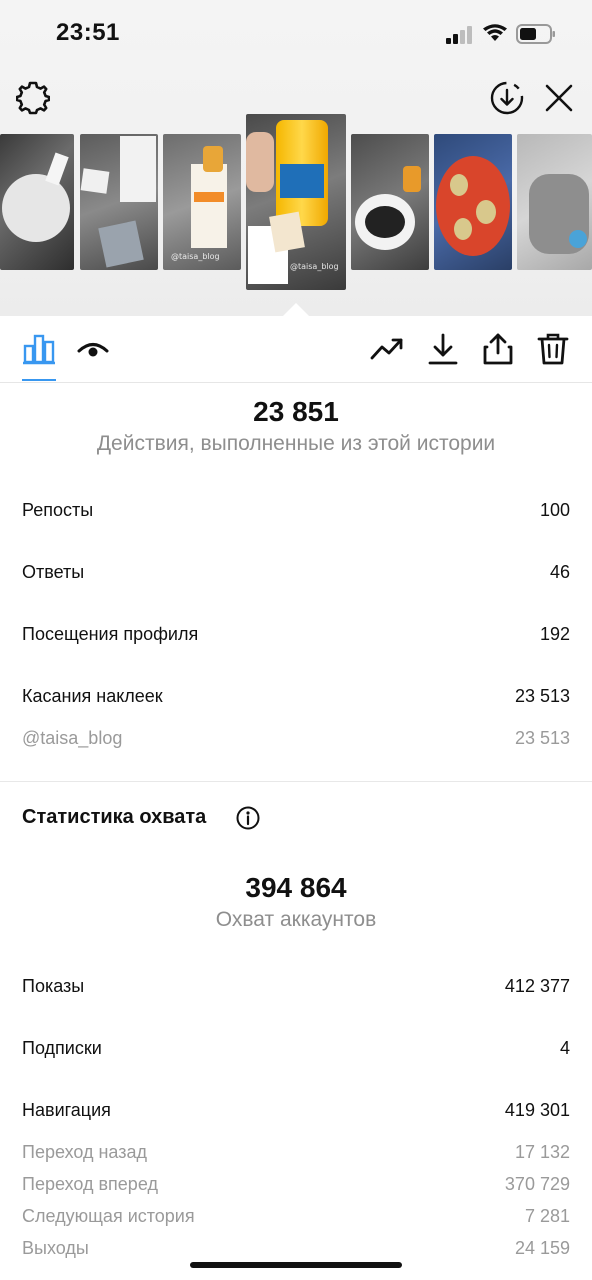 This screenshot has width=592, height=1280. What do you see at coordinates (296, 1115) in the screenshot?
I see `stat-row-navigation: Навигация 419 301` at bounding box center [296, 1115].